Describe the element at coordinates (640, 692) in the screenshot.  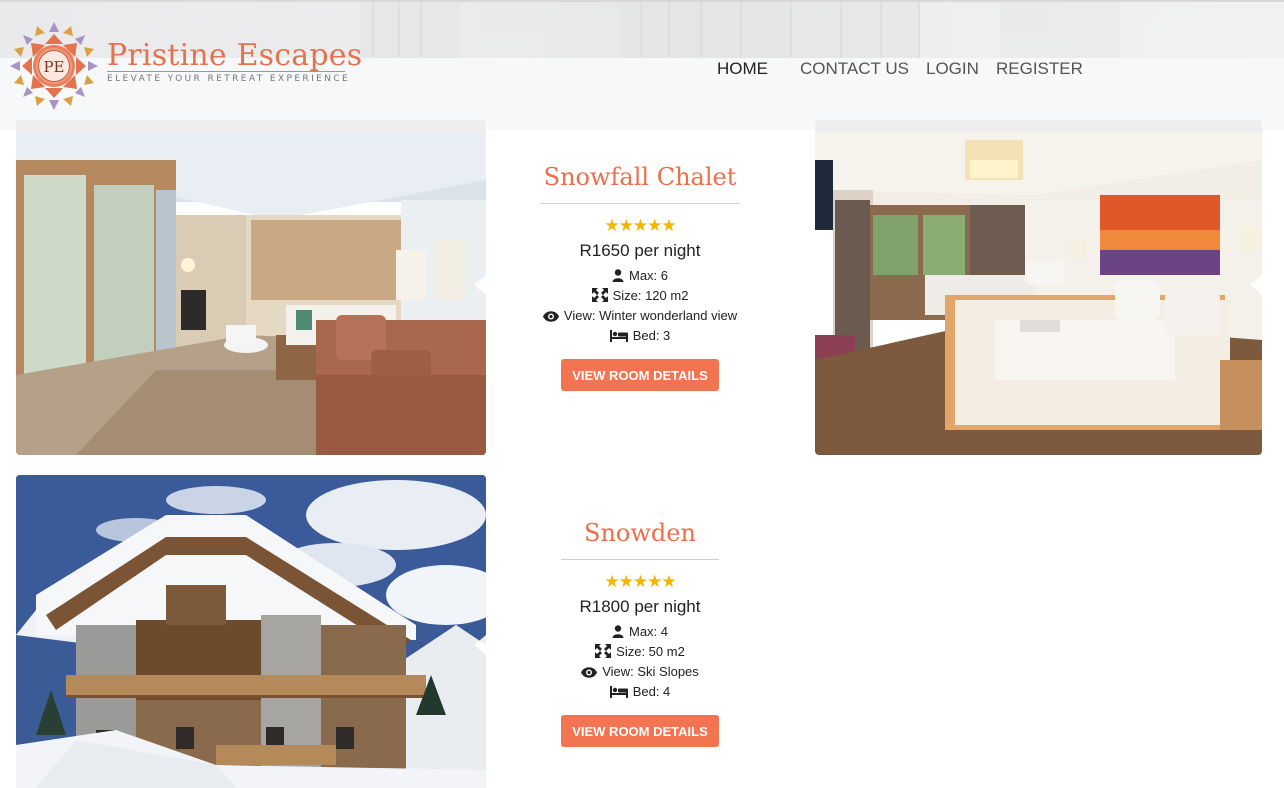
I see `detail-bed: Bed: 4` at that location.